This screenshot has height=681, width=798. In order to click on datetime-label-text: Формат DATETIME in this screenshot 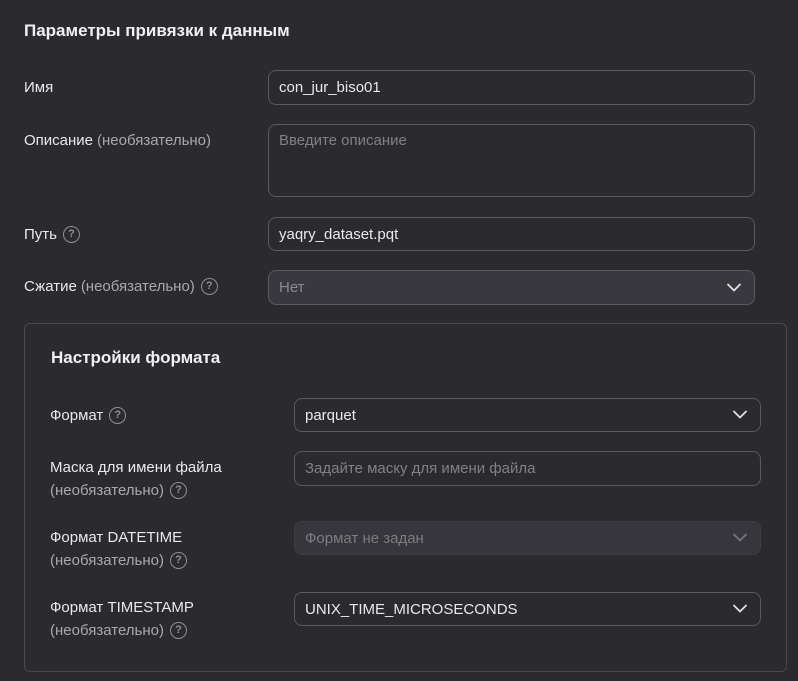, I will do `click(116, 537)`.